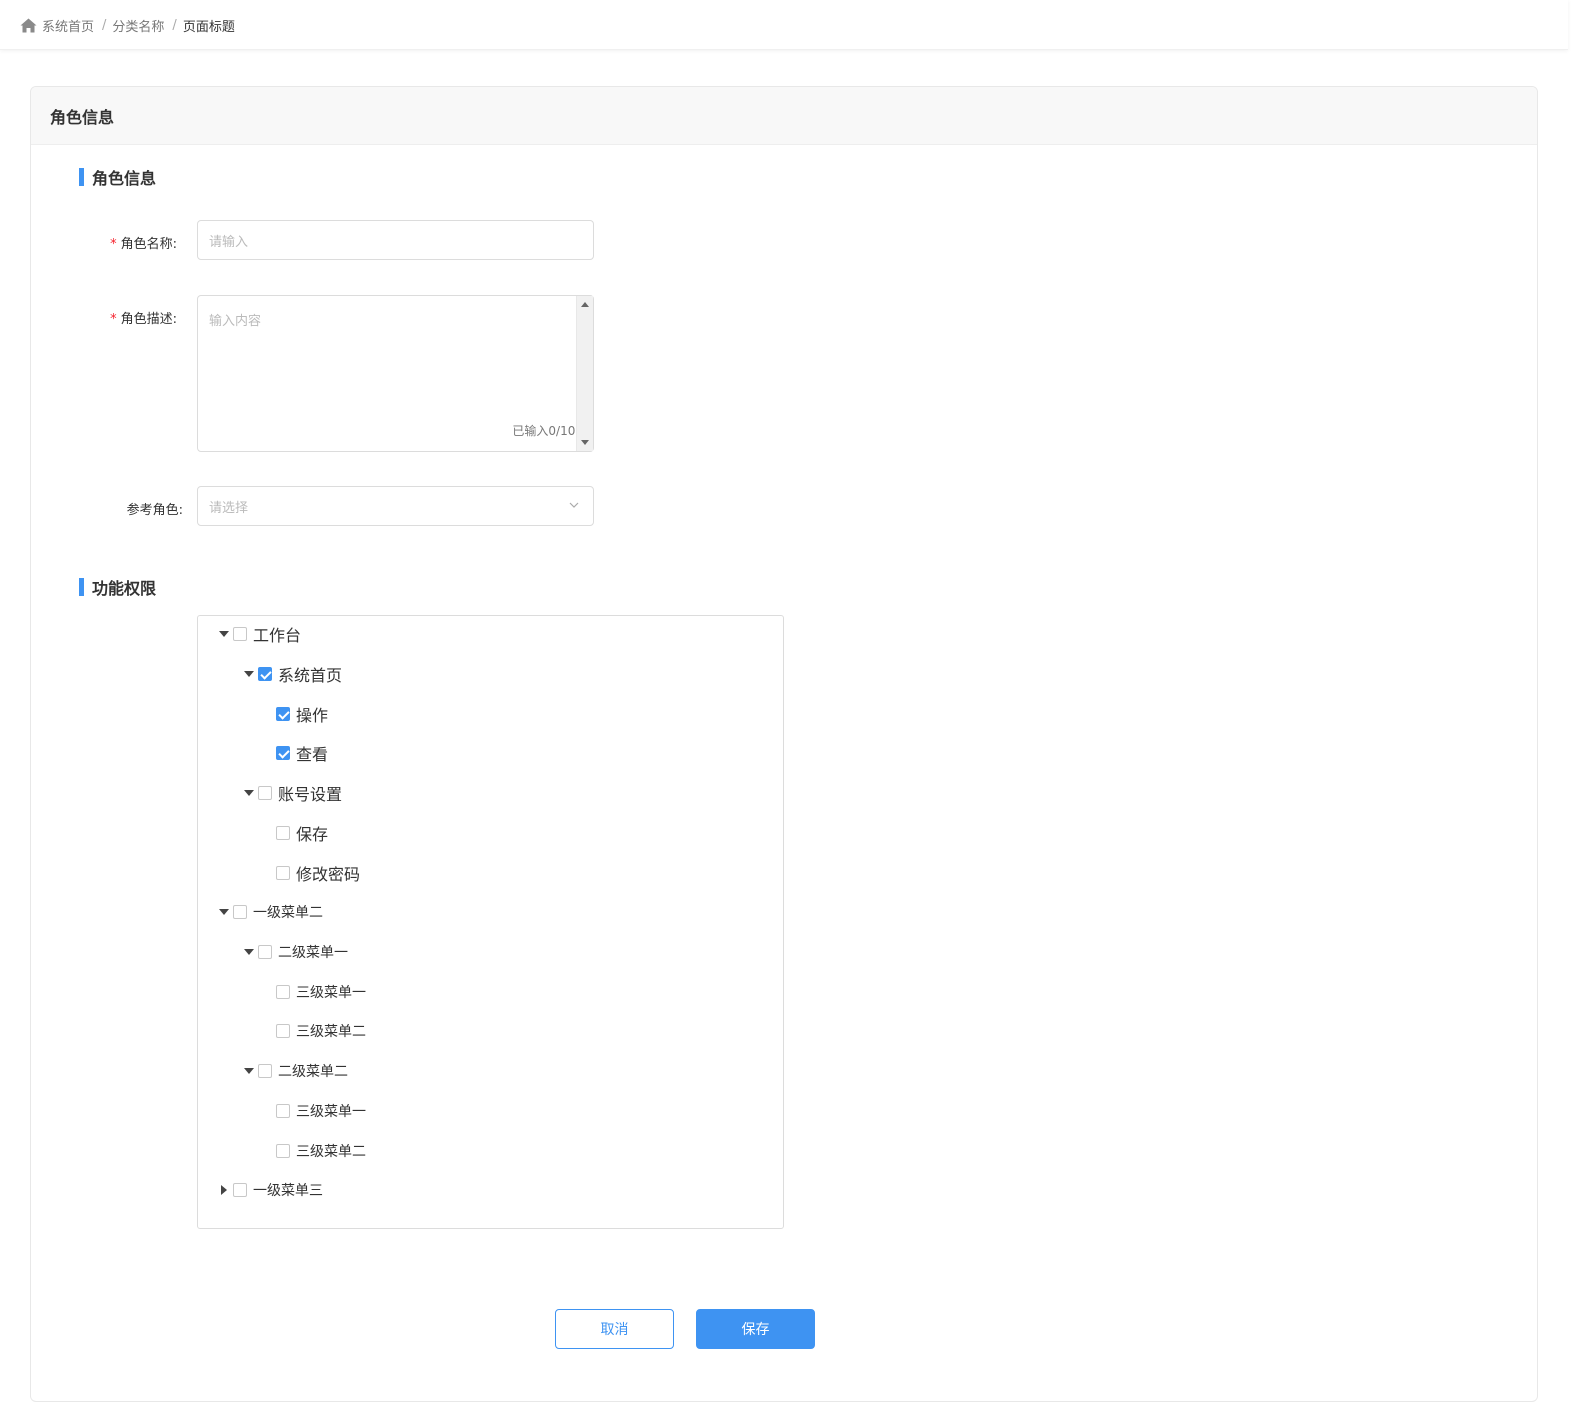 This screenshot has width=1580, height=1413. What do you see at coordinates (614, 1329) in the screenshot?
I see `cancel-button: 取消` at bounding box center [614, 1329].